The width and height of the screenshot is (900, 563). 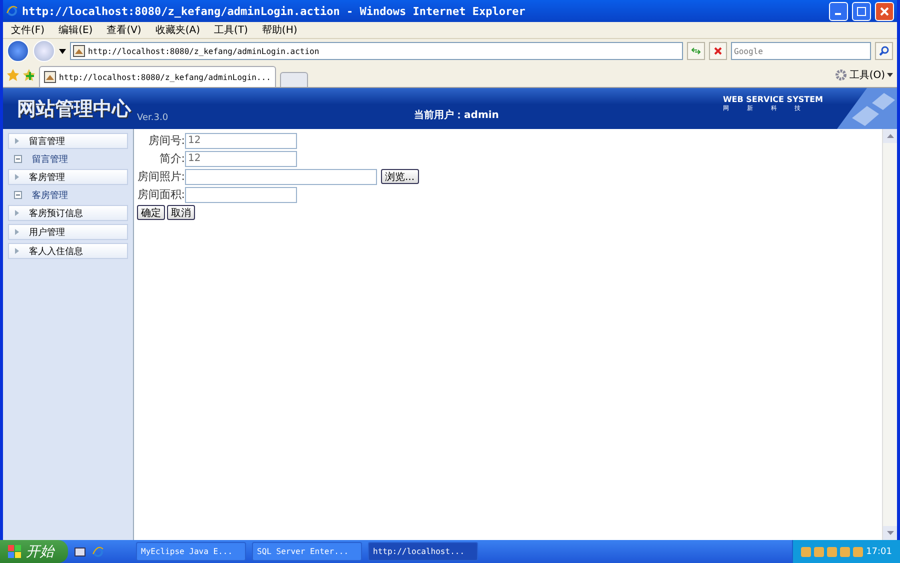 What do you see at coordinates (171, 158) in the screenshot?
I see `field-label: 简介:` at bounding box center [171, 158].